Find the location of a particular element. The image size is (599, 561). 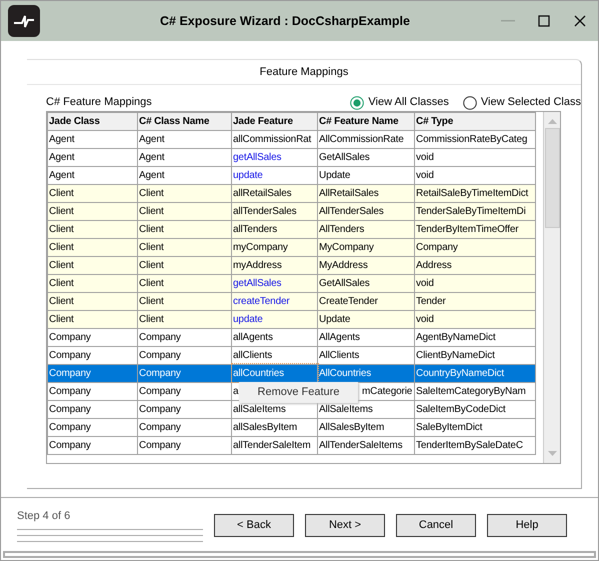

close-icon is located at coordinates (580, 21).